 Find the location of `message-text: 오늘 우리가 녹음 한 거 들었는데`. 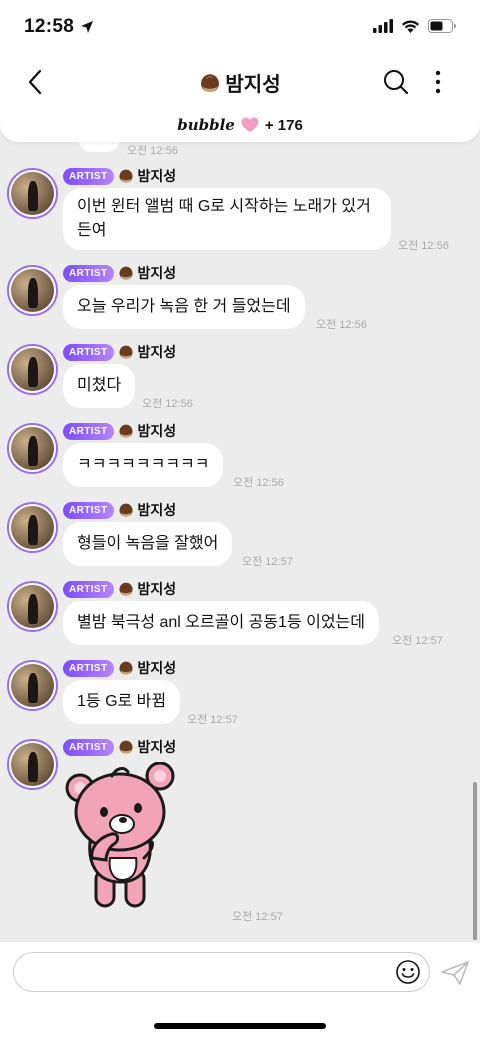

message-text: 오늘 우리가 녹음 한 거 들었는데 is located at coordinates (184, 306).